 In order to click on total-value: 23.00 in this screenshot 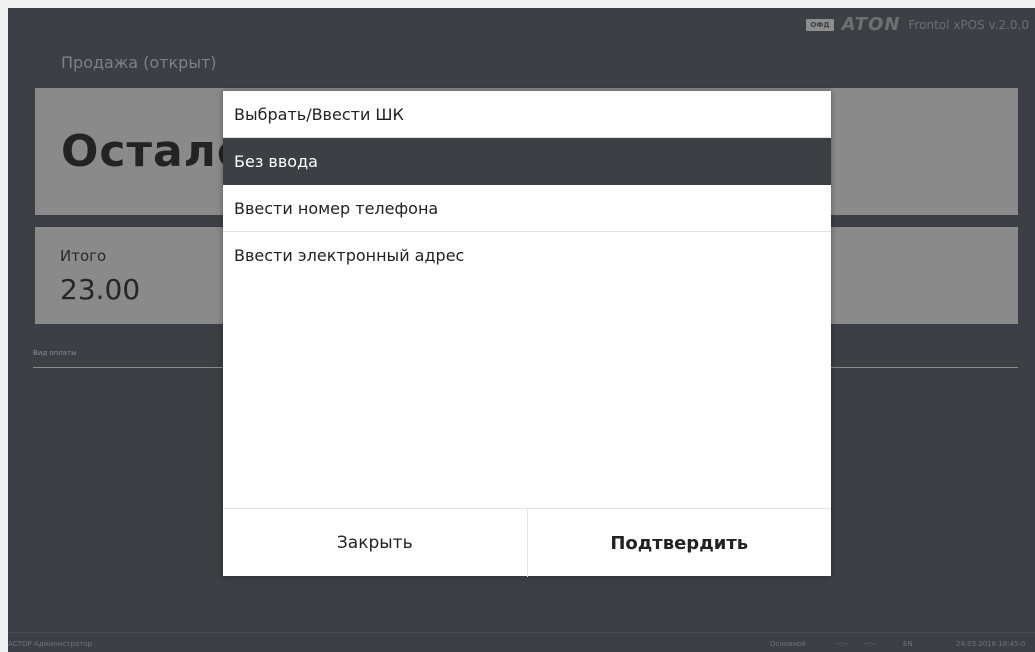, I will do `click(100, 289)`.